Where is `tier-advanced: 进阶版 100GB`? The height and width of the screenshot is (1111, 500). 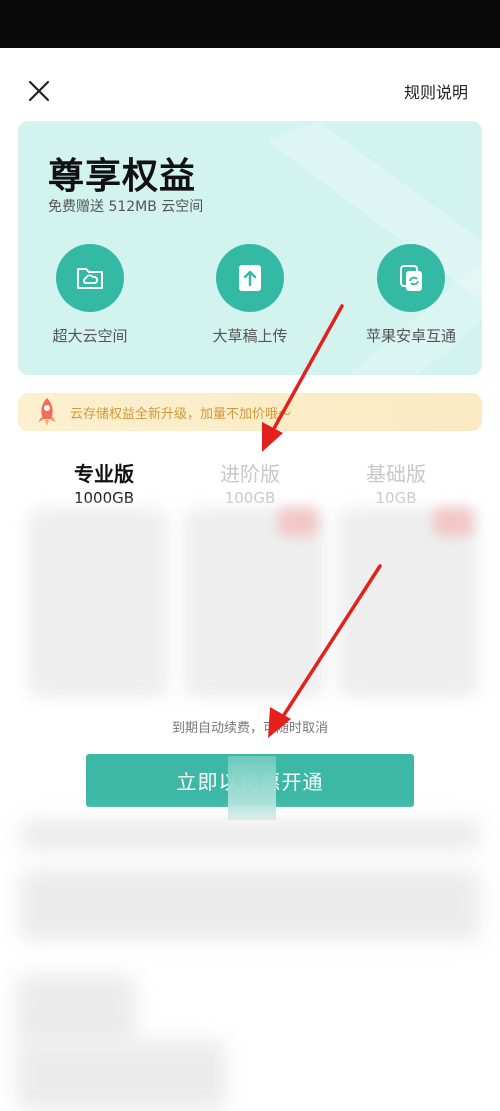 tier-advanced: 进阶版 100GB is located at coordinates (250, 482).